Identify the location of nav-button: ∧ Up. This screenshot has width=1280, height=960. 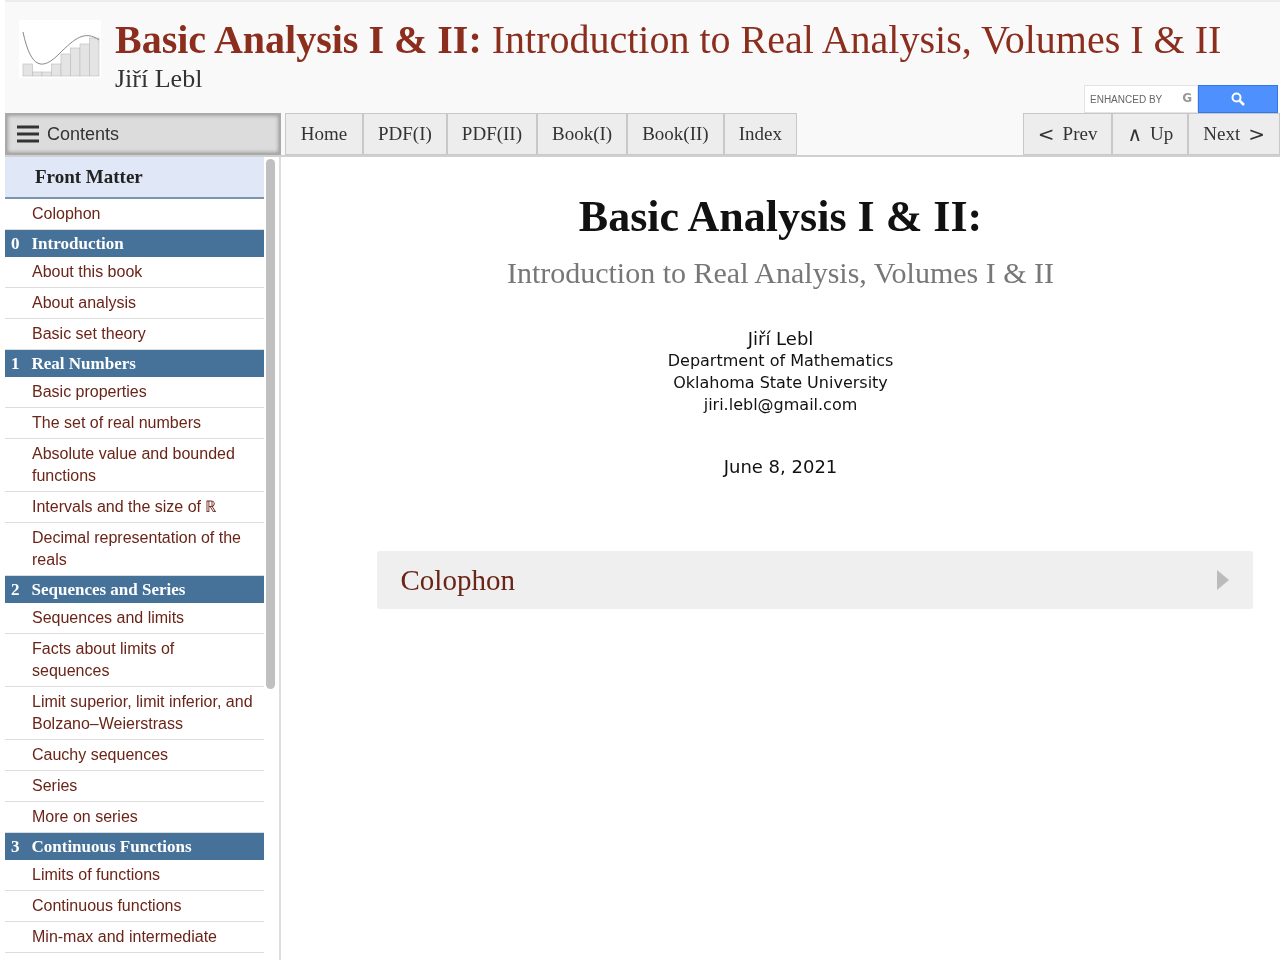
(1150, 134).